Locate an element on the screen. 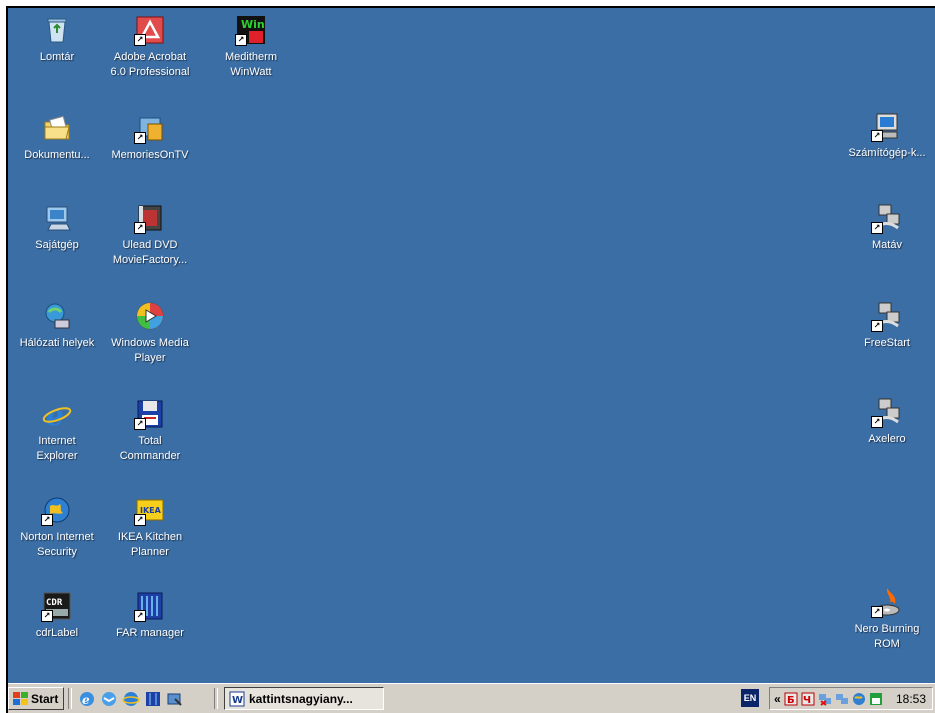 Image resolution: width=935 pixels, height=713 pixels. network-disconnected-icon is located at coordinates (825, 699).